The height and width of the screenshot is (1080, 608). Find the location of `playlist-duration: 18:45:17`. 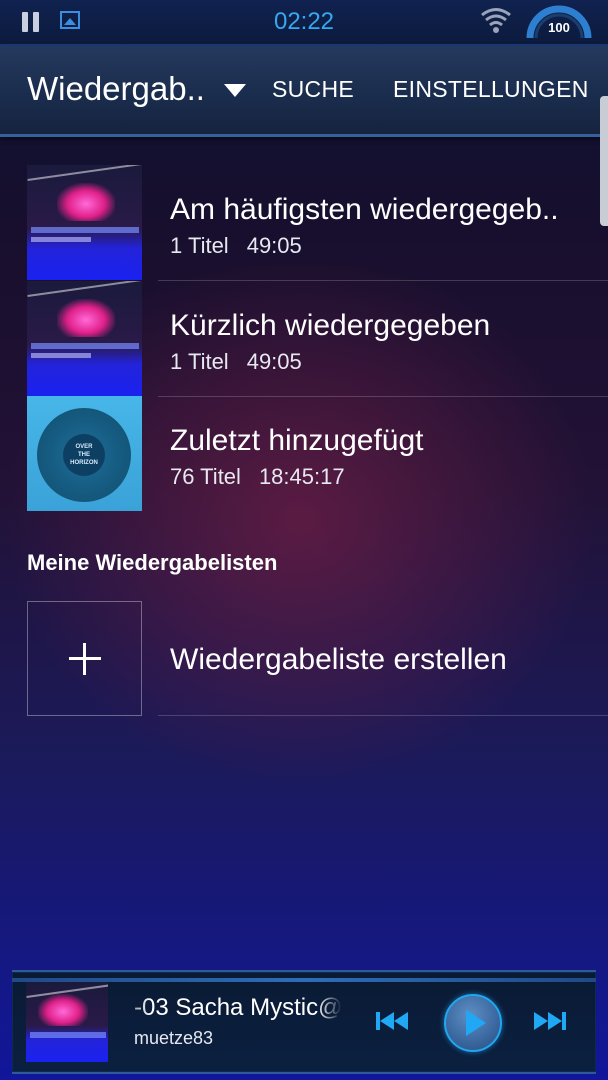

playlist-duration: 18:45:17 is located at coordinates (301, 476).